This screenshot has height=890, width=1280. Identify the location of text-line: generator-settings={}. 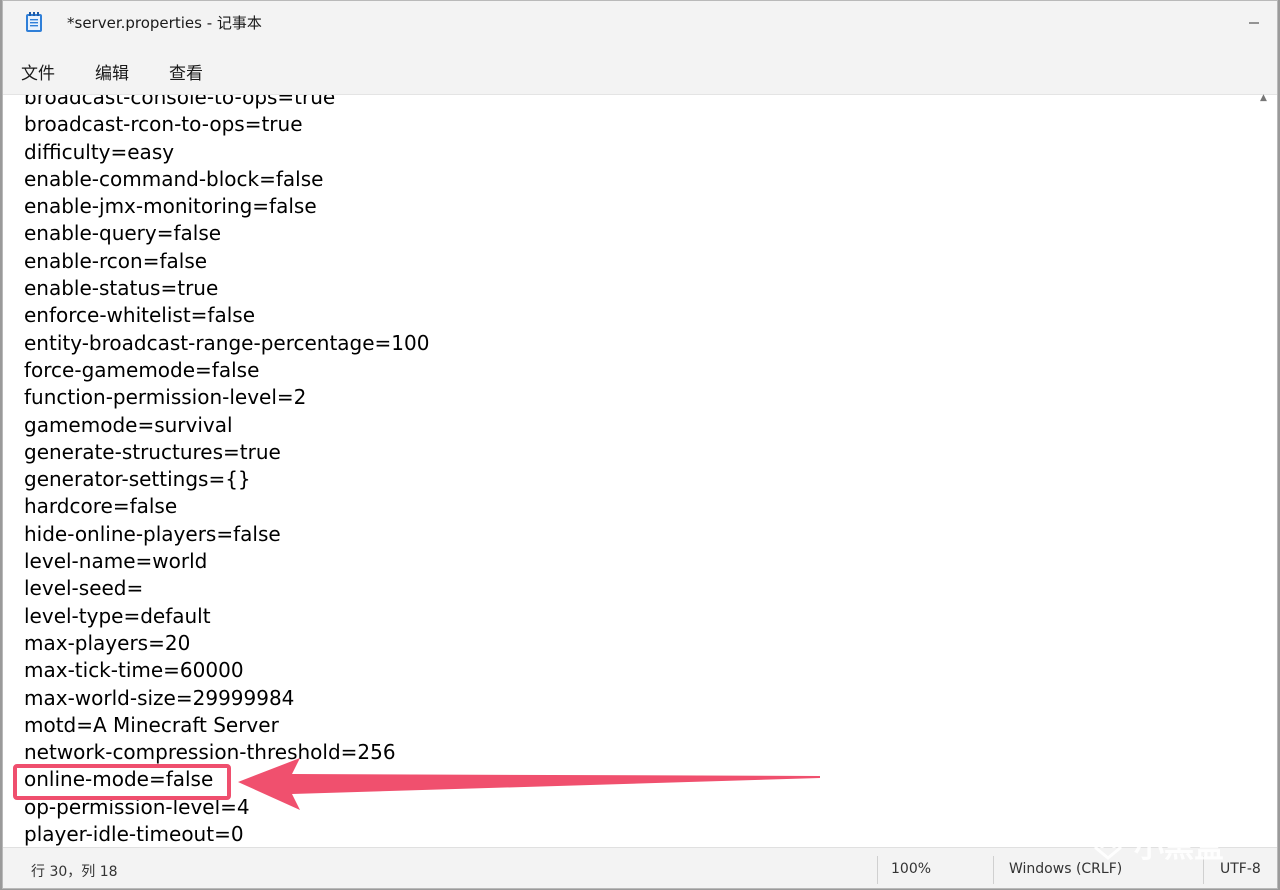
(137, 479).